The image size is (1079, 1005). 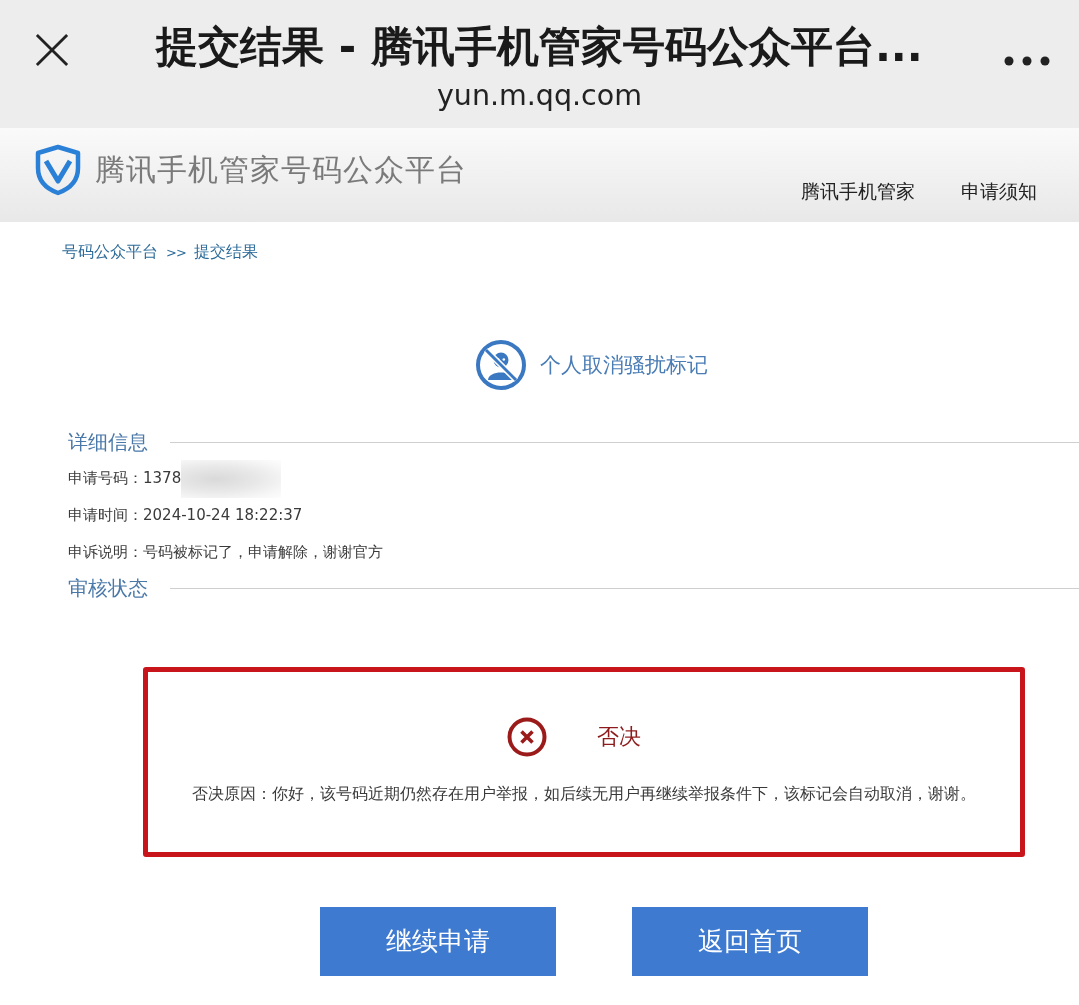 What do you see at coordinates (281, 169) in the screenshot?
I see `site-logo-text: 腾讯手机管家号码公众平台` at bounding box center [281, 169].